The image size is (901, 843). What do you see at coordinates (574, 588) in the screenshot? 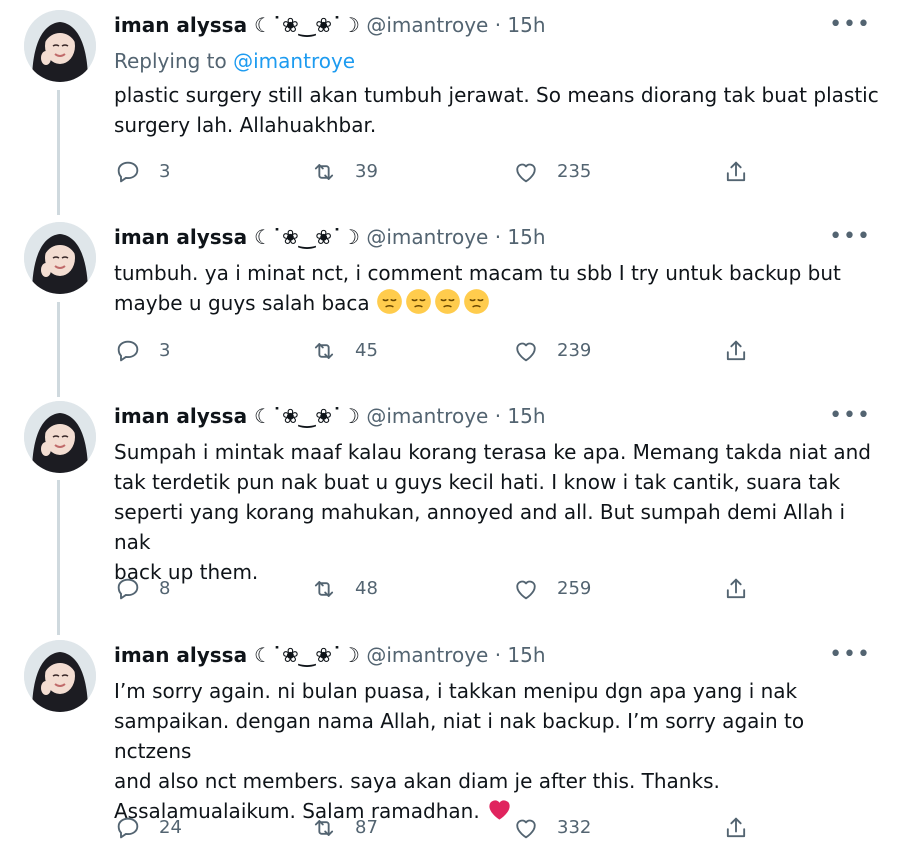
I see `like-count: 259` at bounding box center [574, 588].